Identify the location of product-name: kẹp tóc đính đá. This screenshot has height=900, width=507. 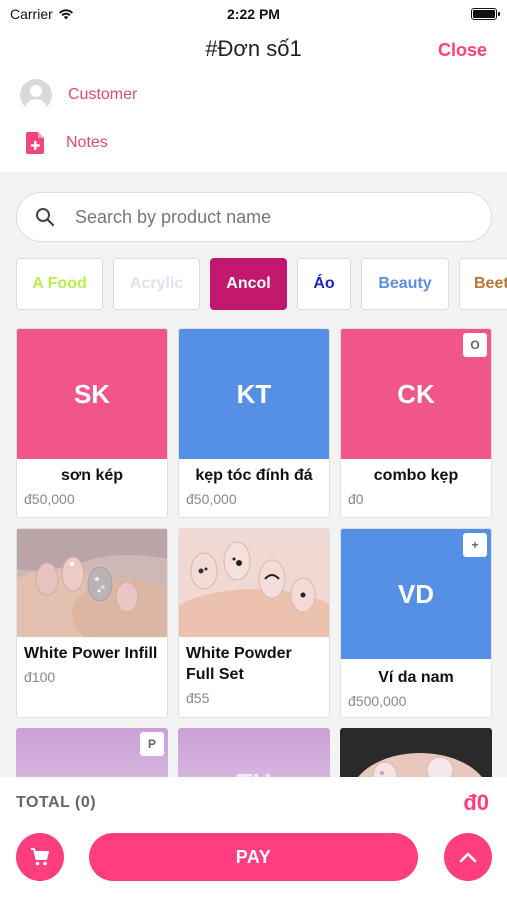
(254, 475).